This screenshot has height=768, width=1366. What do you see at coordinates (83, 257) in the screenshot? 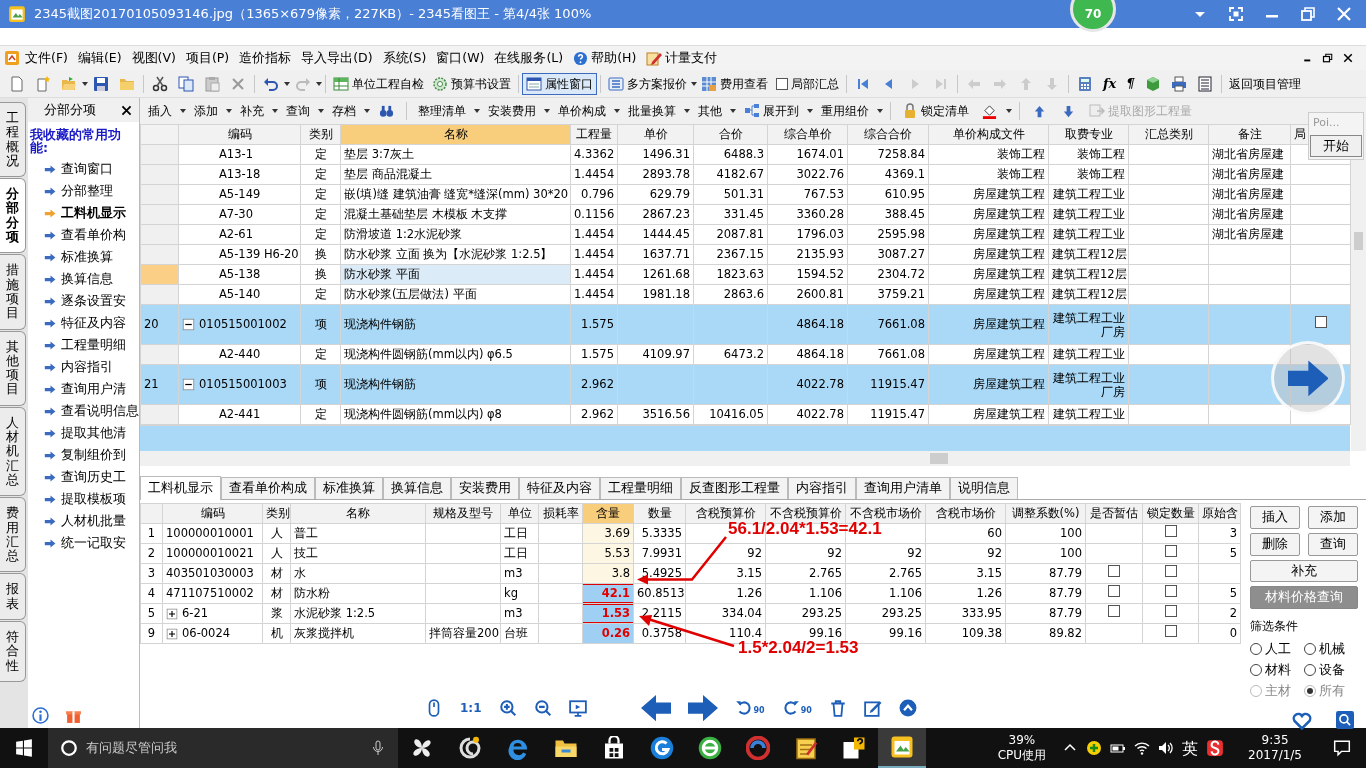
I see `favorite-item: 标准换算` at bounding box center [83, 257].